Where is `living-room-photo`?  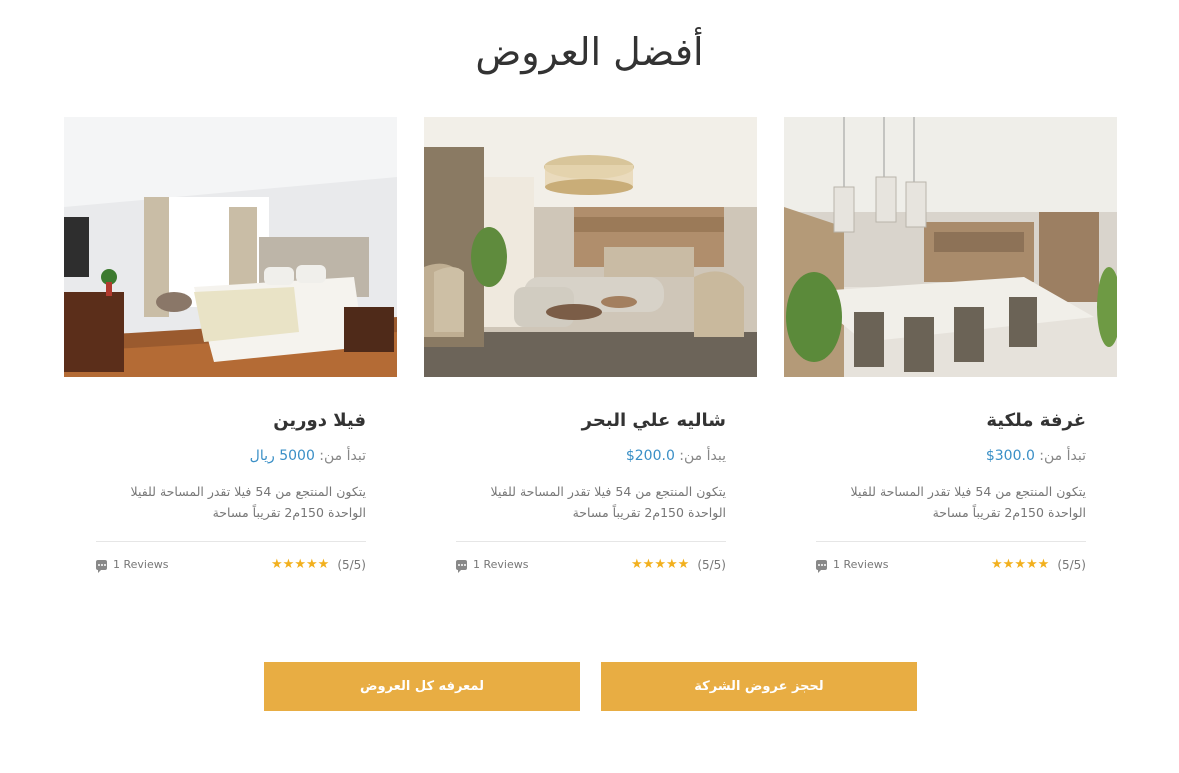 living-room-photo is located at coordinates (590, 247).